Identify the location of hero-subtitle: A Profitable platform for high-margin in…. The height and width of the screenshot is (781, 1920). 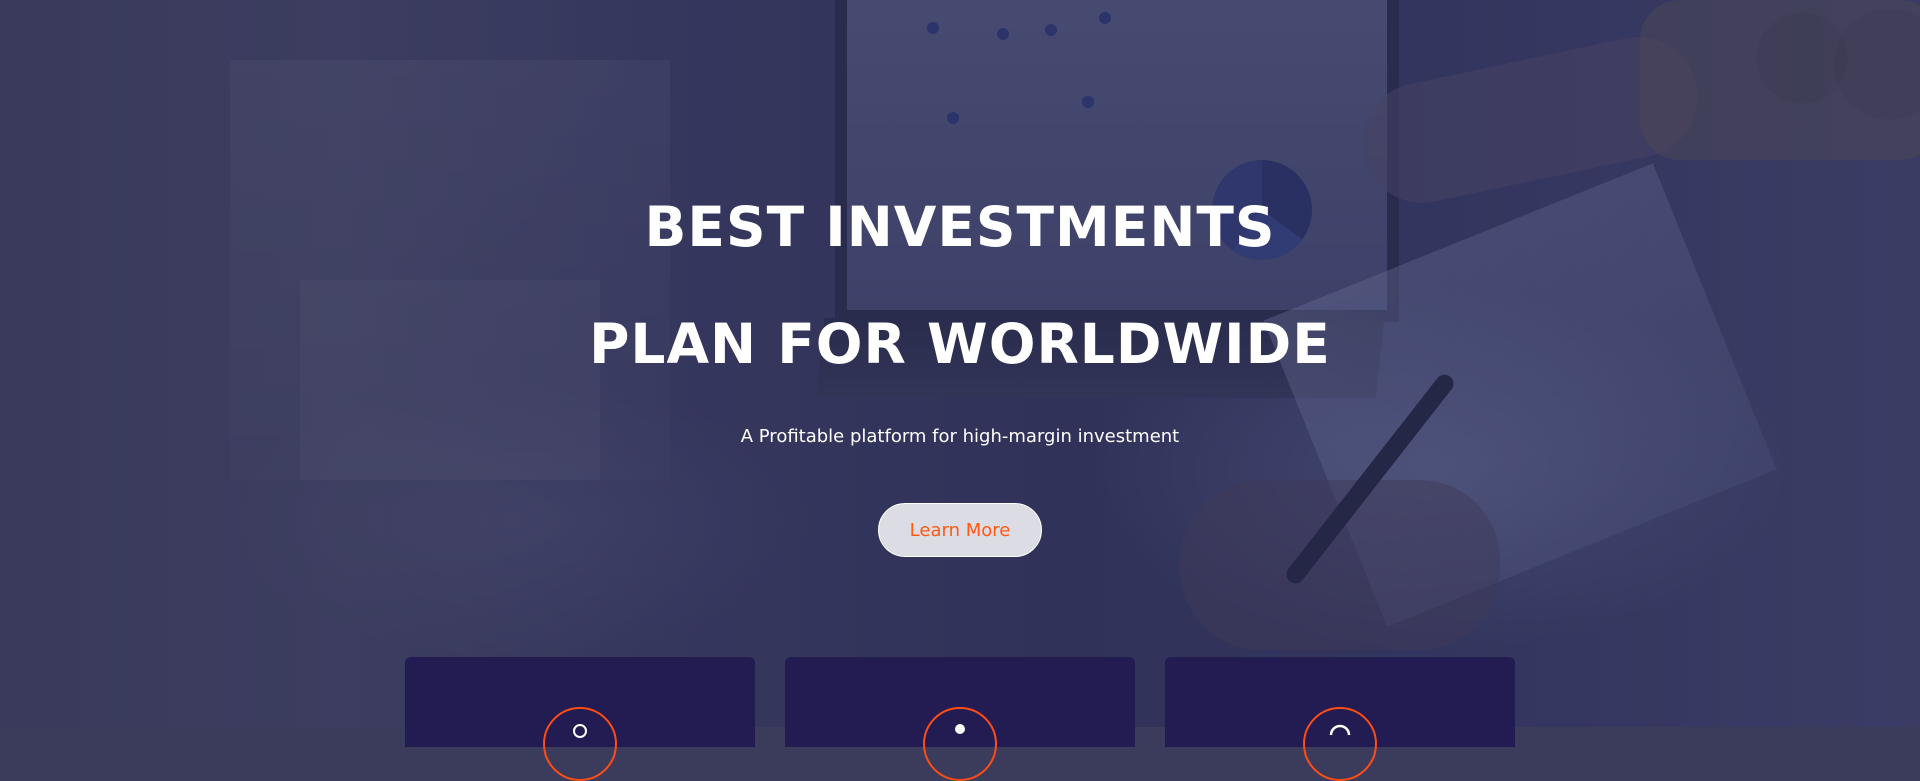
(960, 436).